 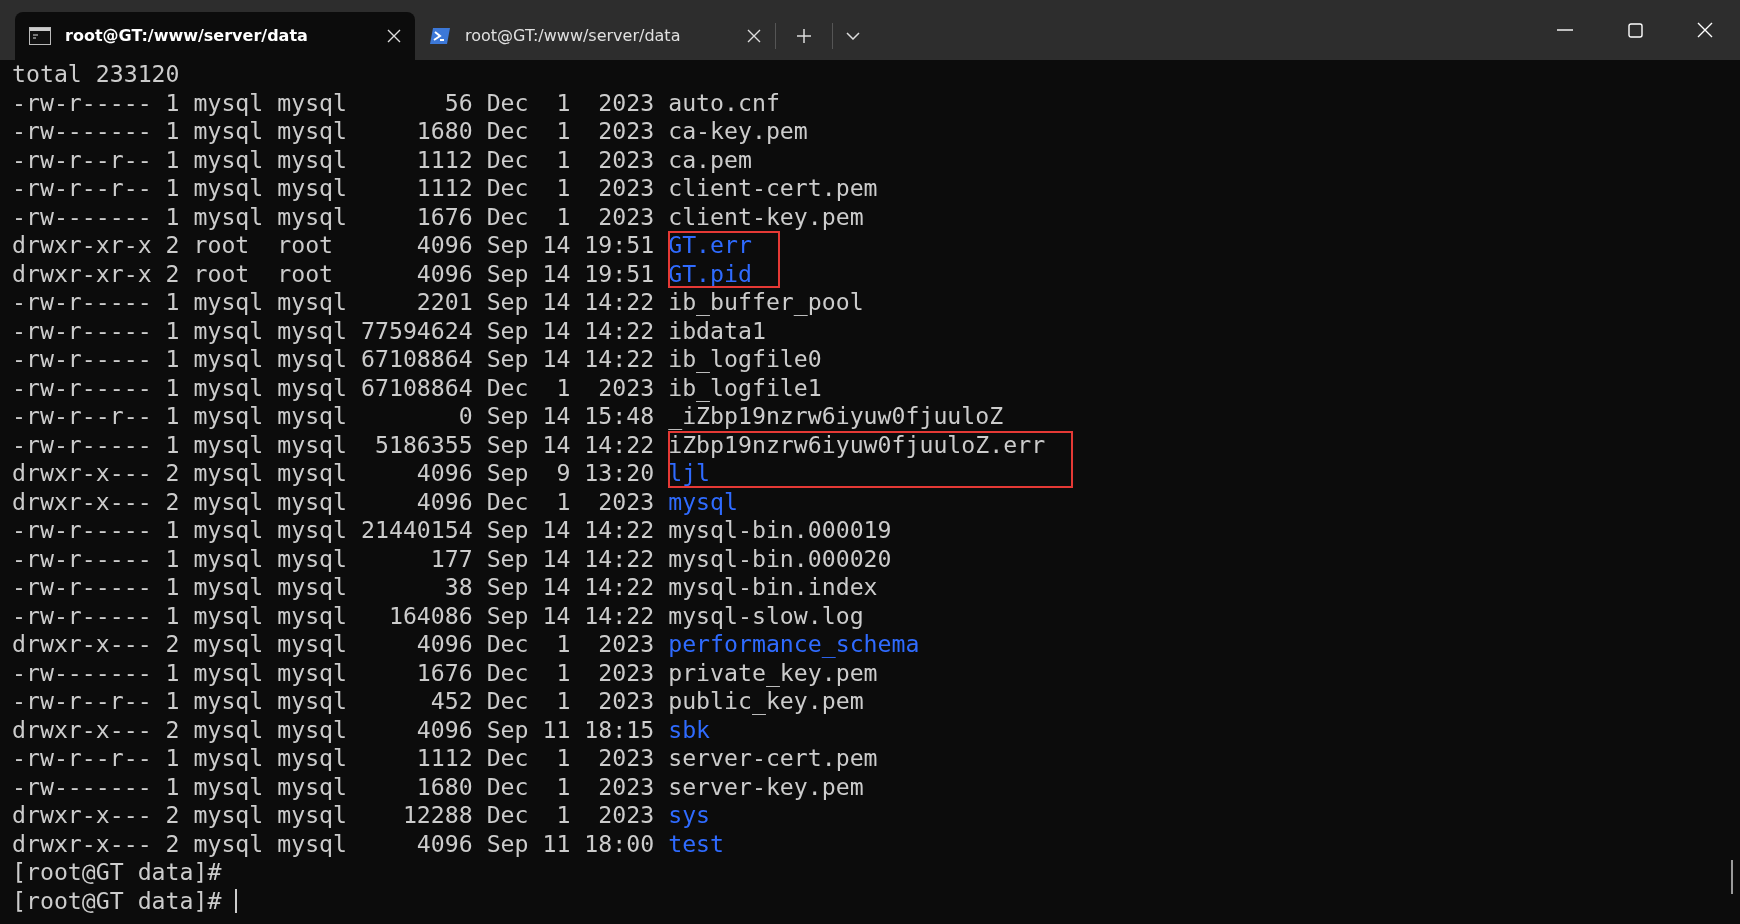 What do you see at coordinates (333, 302) in the screenshot?
I see `file-details: -rw-r----- 1 mysql mysql 2201 Sep 14 14:22` at bounding box center [333, 302].